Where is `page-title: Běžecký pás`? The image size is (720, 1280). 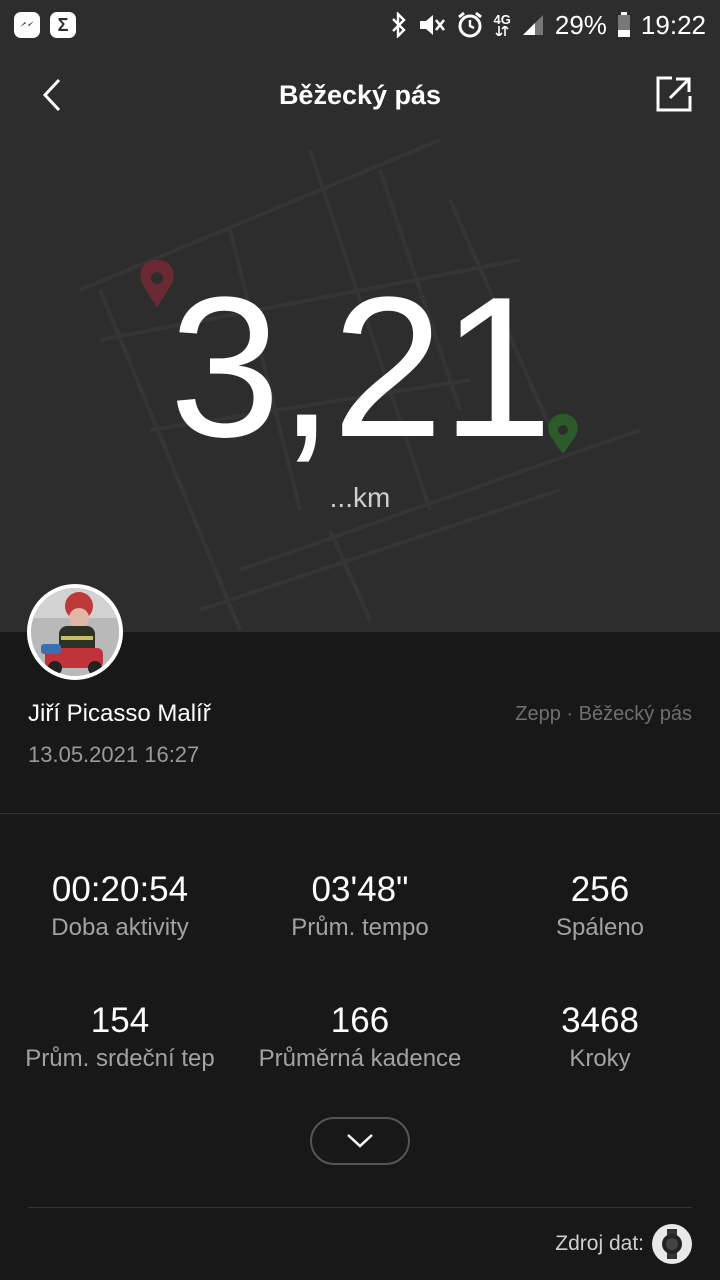
page-title: Běžecký pás is located at coordinates (360, 94).